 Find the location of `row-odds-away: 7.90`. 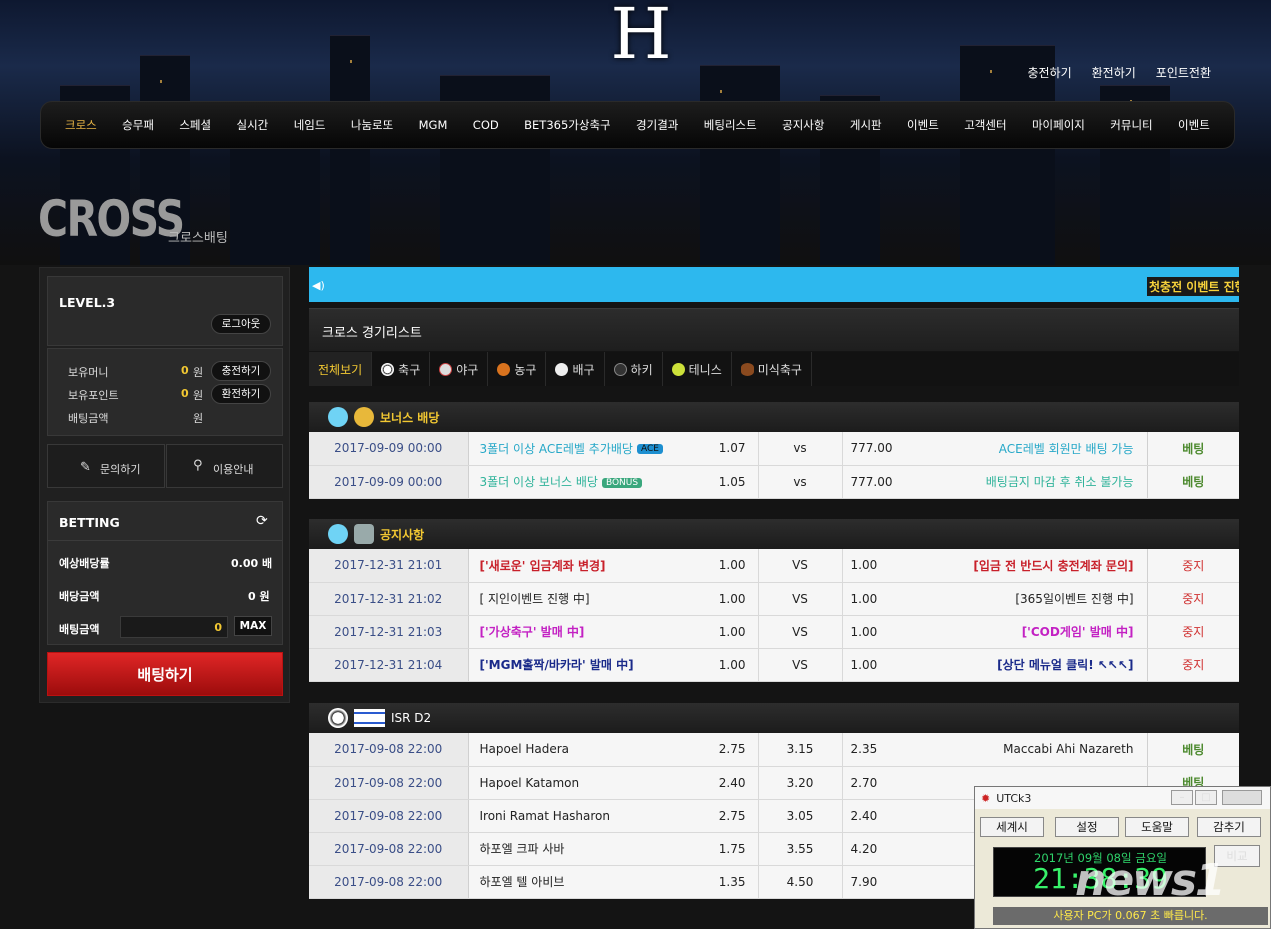

row-odds-away: 7.90 is located at coordinates (872, 882).